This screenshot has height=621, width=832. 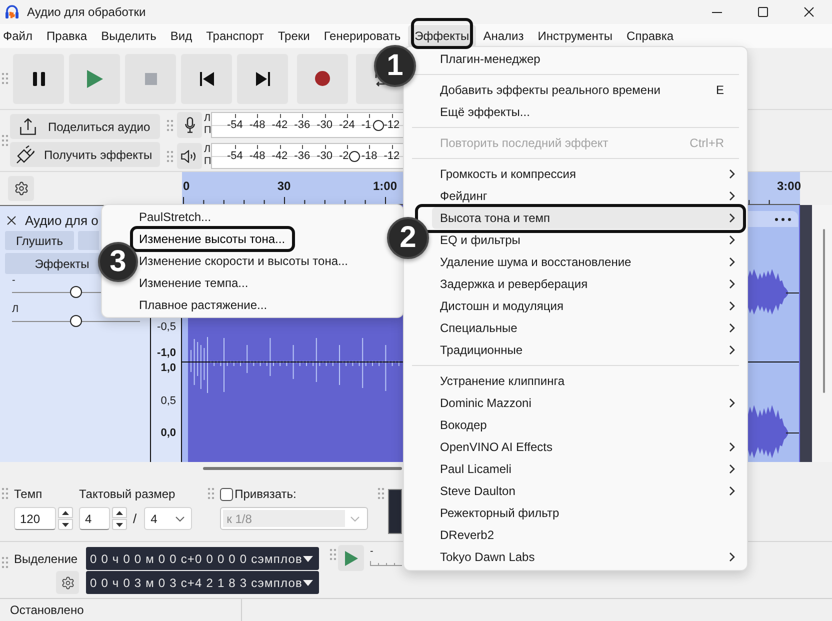 What do you see at coordinates (789, 186) in the screenshot?
I see `ruler-label: 3:00` at bounding box center [789, 186].